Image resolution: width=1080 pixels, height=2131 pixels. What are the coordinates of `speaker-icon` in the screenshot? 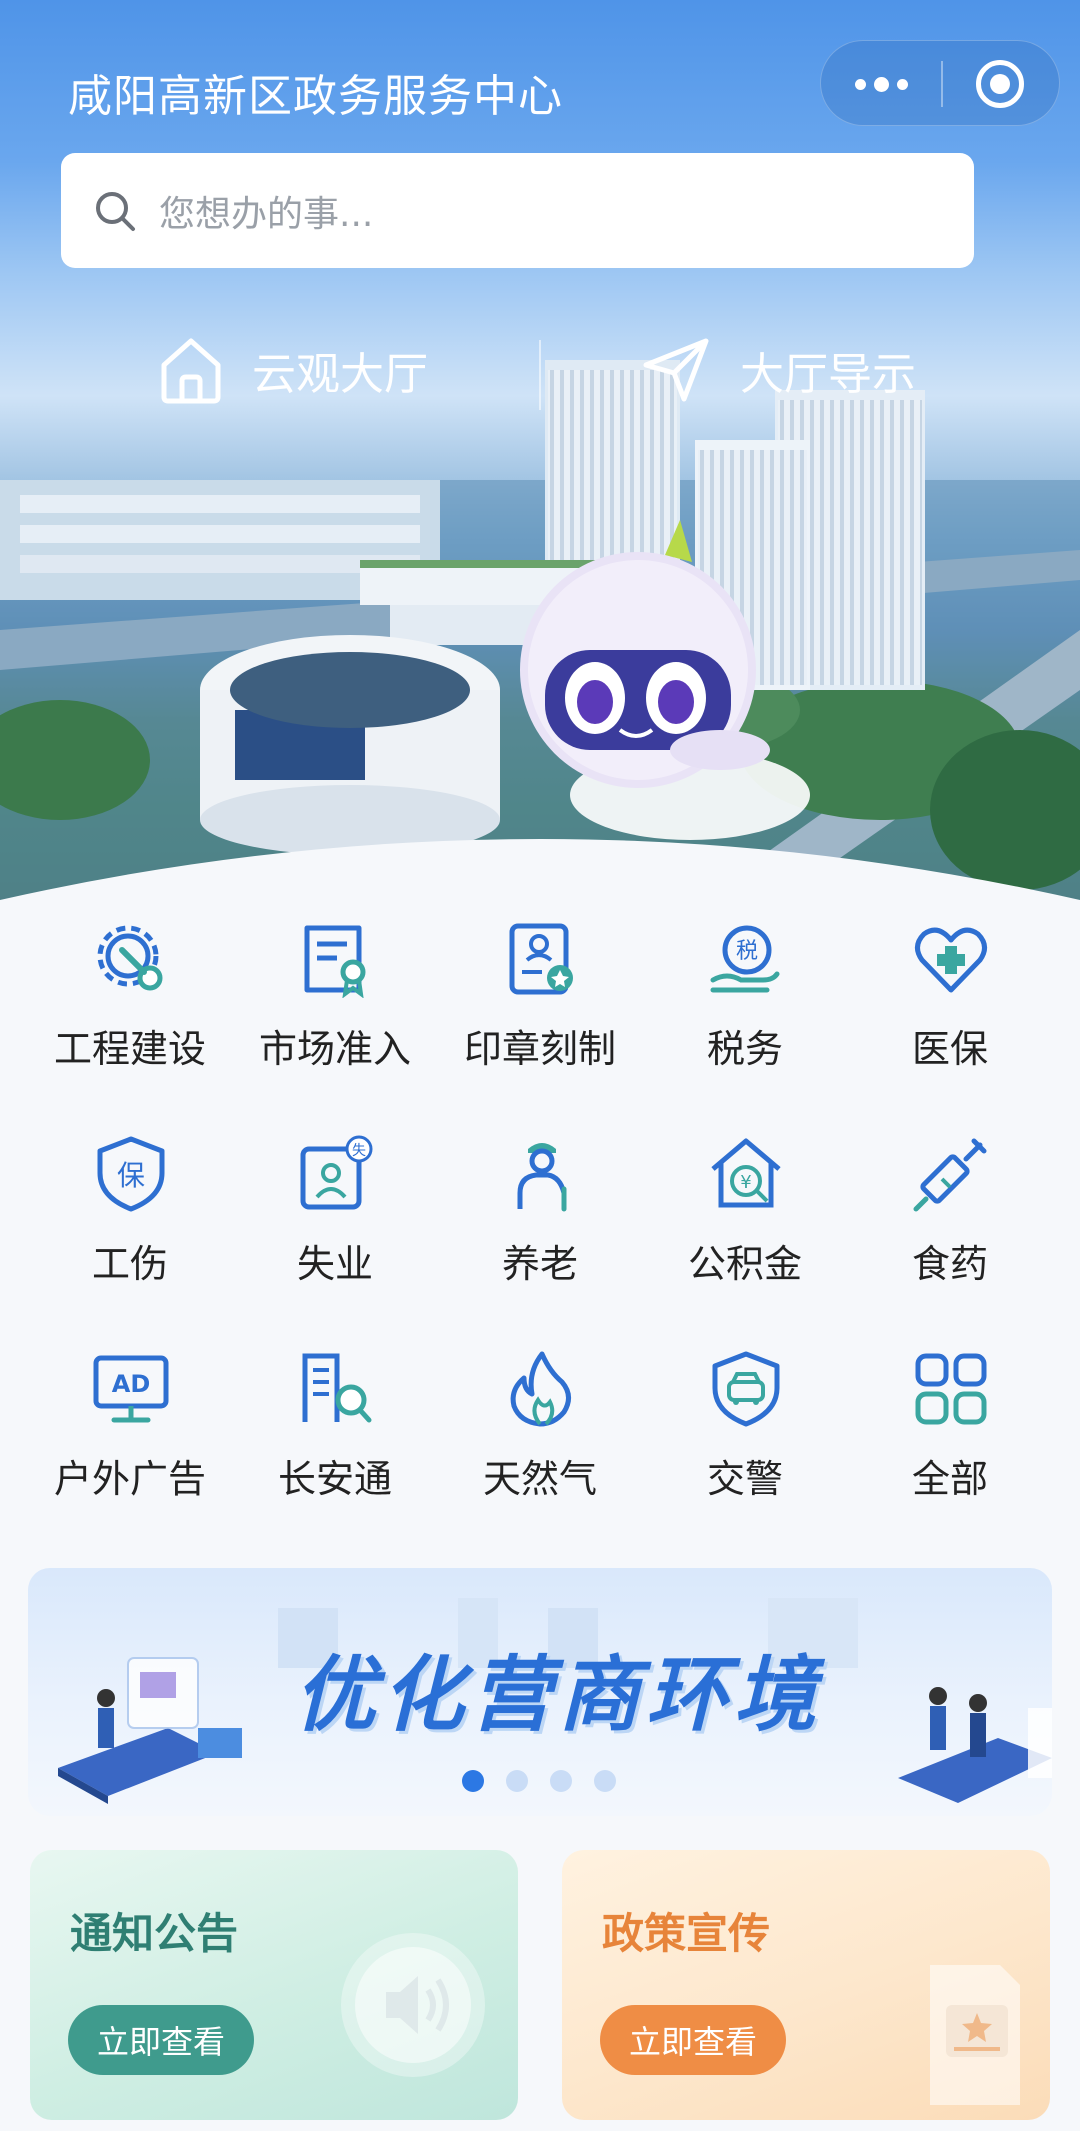 It's located at (413, 2005).